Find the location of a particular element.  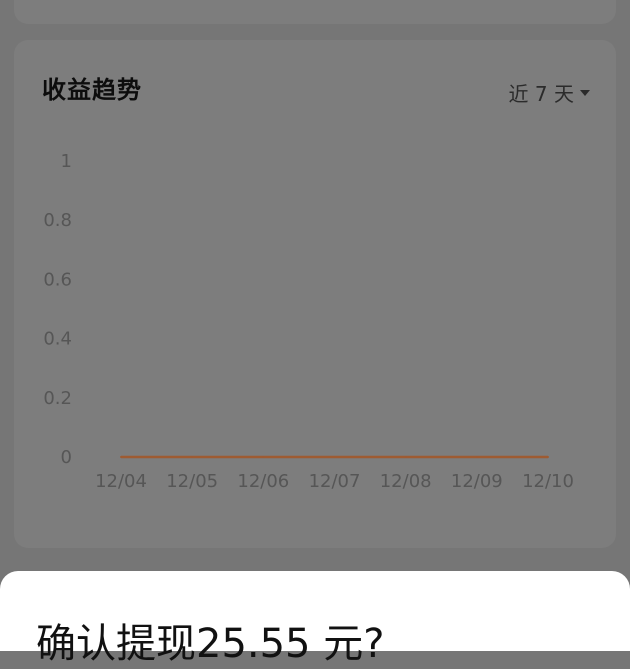

y-tick-label: 0.6 is located at coordinates (57, 279).